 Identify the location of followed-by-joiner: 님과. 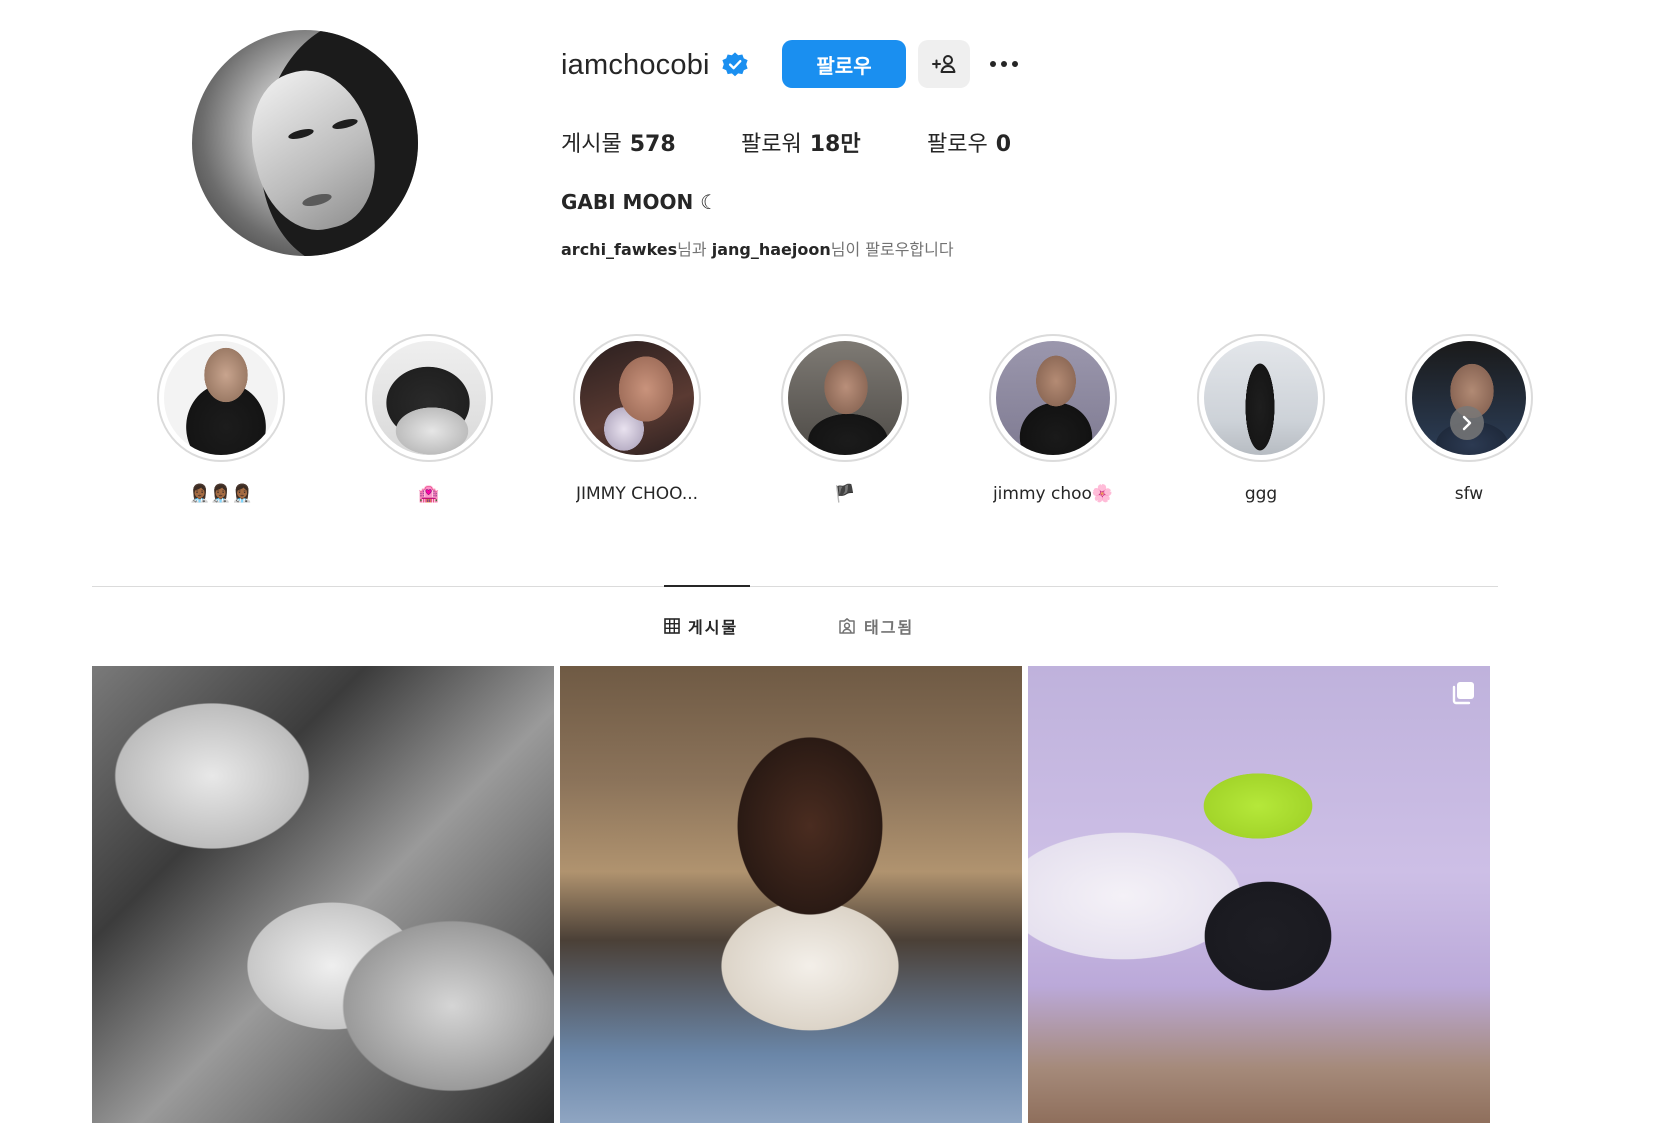
(692, 249).